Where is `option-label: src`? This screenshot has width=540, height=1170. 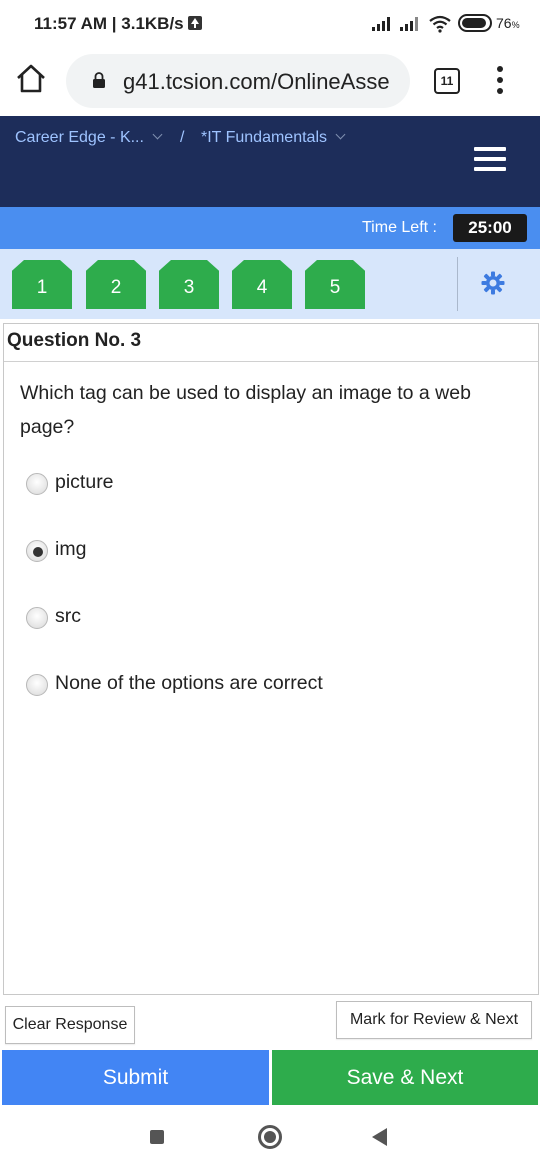
option-label: src is located at coordinates (68, 616).